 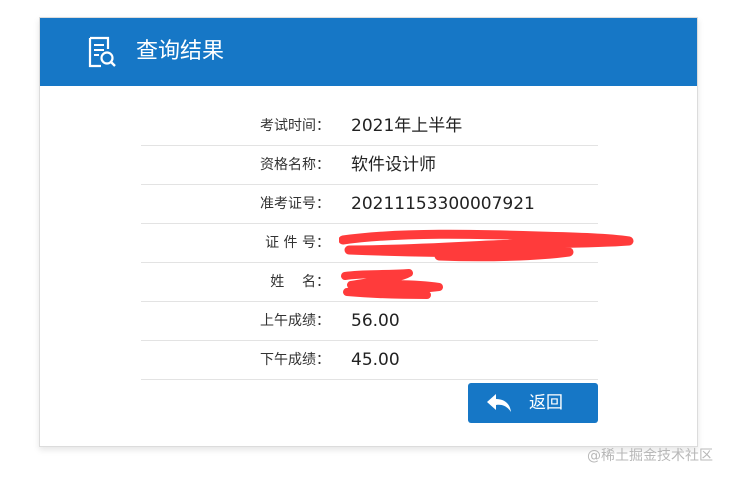 What do you see at coordinates (180, 51) in the screenshot?
I see `page-title: 查询结果` at bounding box center [180, 51].